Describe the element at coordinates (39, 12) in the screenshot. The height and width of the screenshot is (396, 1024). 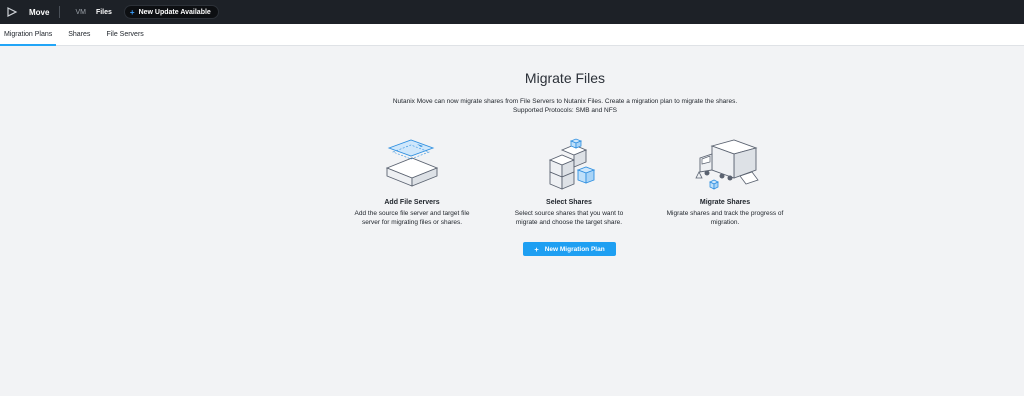
I see `app-name: Move` at that location.